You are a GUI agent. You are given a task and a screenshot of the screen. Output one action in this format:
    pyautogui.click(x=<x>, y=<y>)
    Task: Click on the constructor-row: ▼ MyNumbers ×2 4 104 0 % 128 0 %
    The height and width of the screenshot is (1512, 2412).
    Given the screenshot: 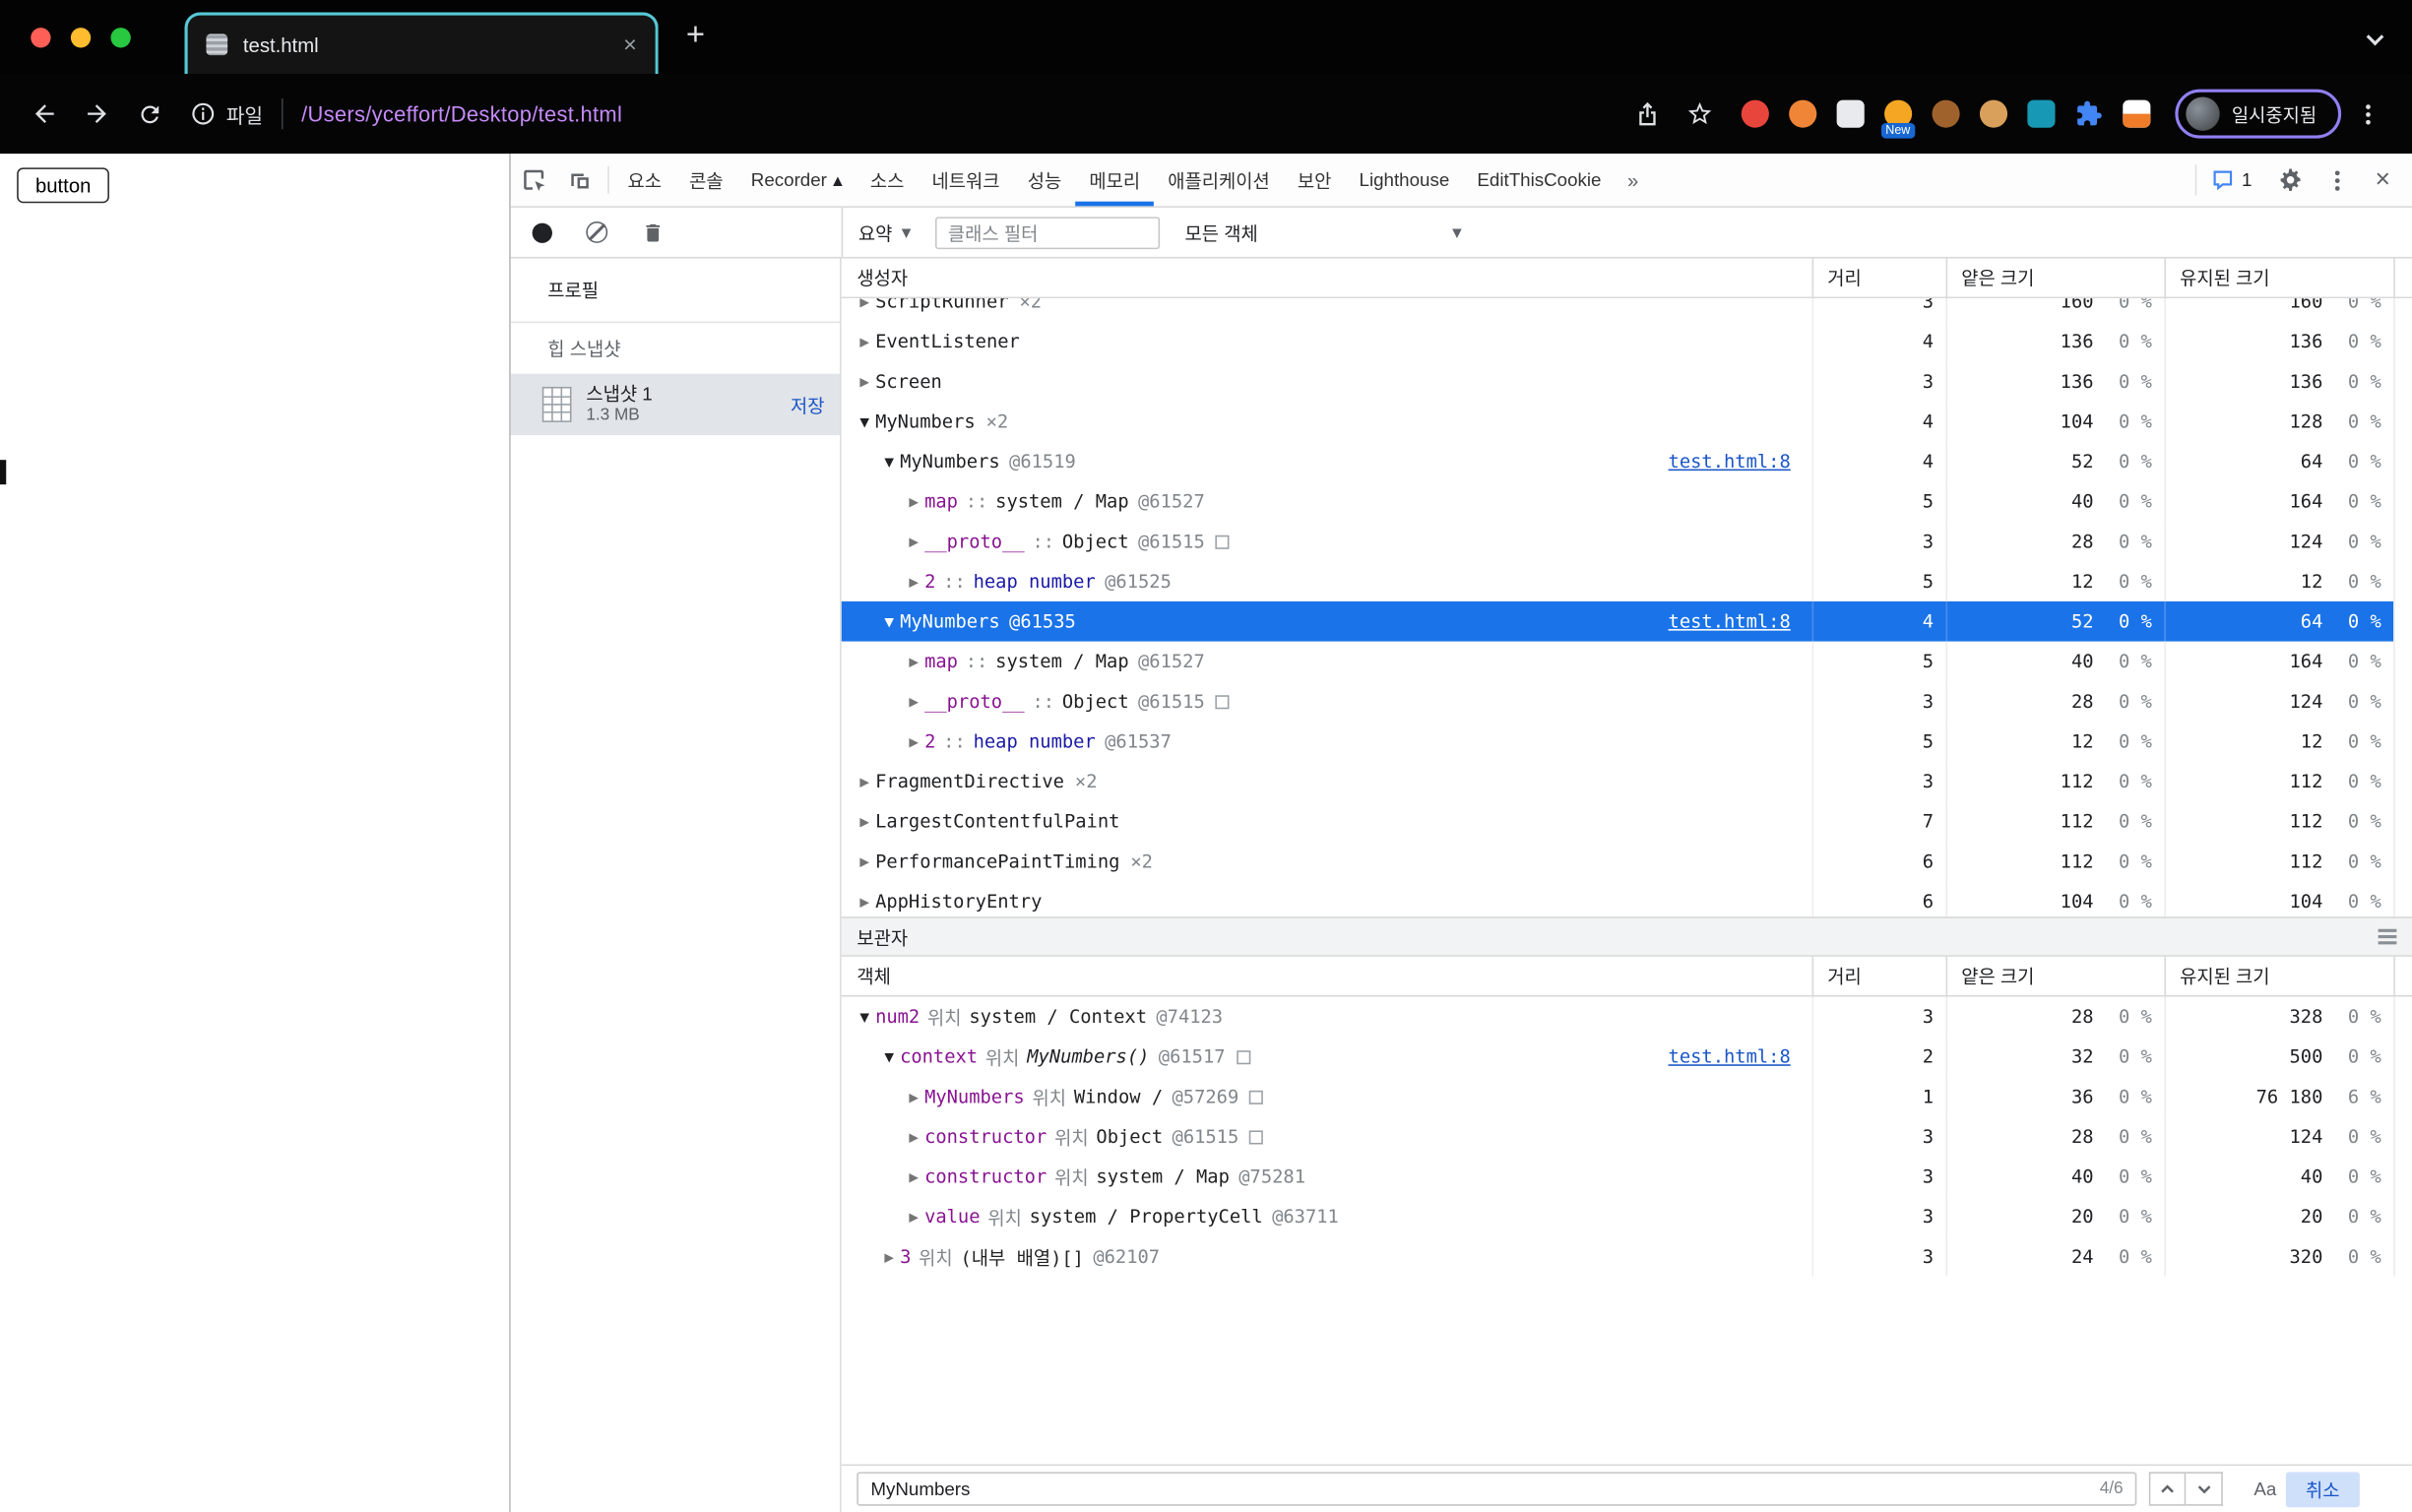 What is the action you would take?
    pyautogui.click(x=1627, y=421)
    